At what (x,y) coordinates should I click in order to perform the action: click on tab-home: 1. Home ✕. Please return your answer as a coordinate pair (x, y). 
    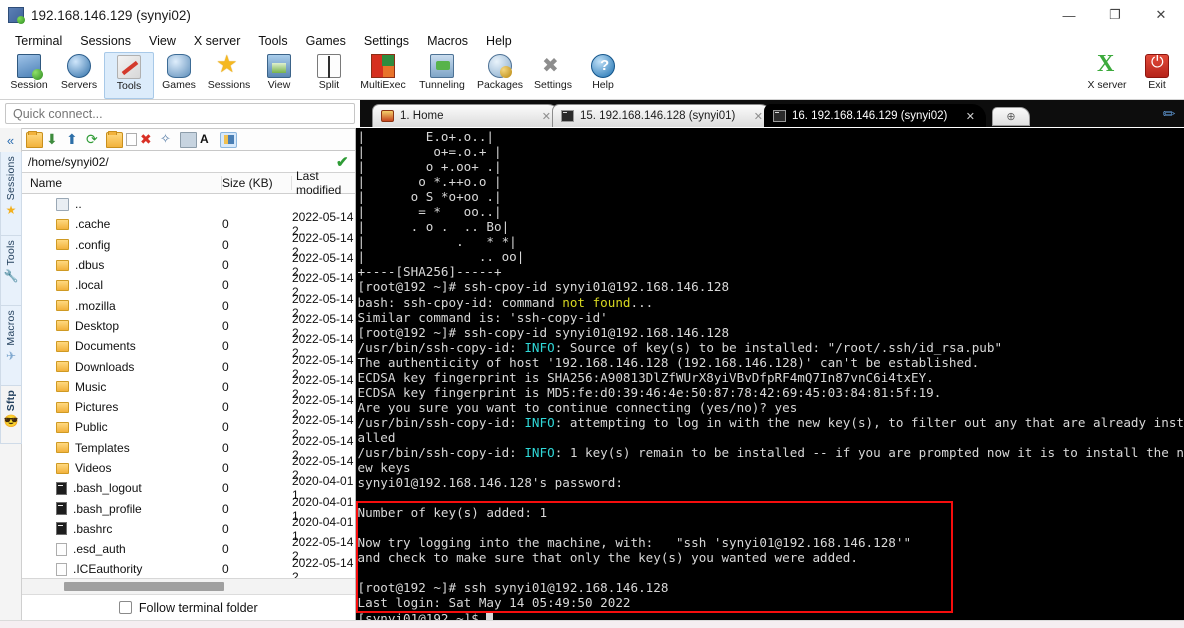
    Looking at the image, I should click on (467, 115).